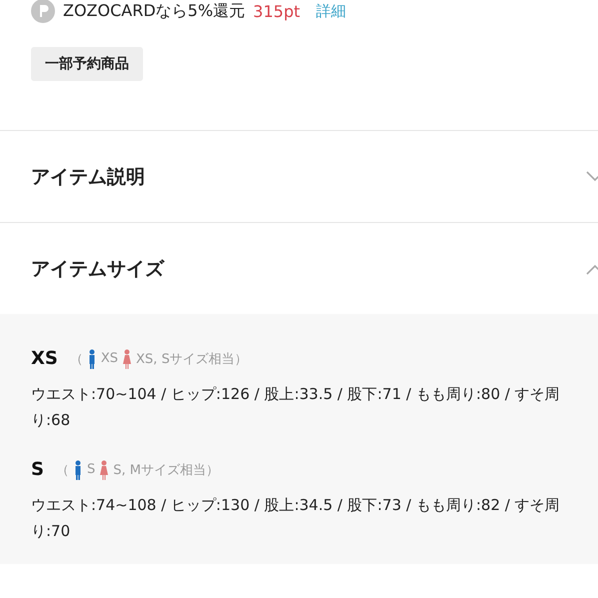 Image resolution: width=598 pixels, height=598 pixels. What do you see at coordinates (37, 469) in the screenshot?
I see `size-name: S` at bounding box center [37, 469].